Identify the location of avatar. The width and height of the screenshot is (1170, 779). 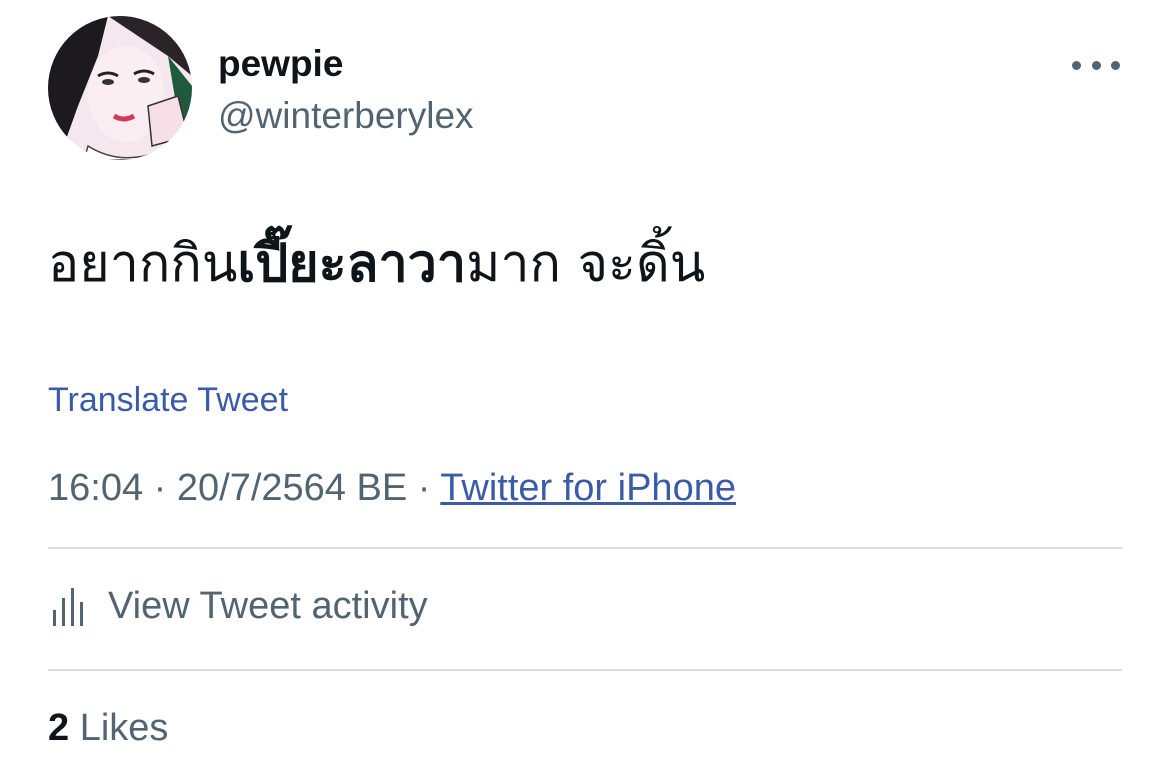
(120, 88).